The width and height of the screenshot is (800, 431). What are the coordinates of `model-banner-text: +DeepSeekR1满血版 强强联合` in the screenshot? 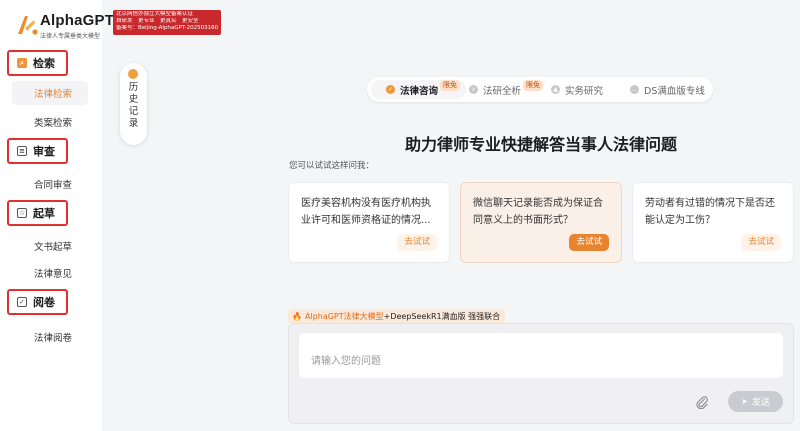 It's located at (442, 316).